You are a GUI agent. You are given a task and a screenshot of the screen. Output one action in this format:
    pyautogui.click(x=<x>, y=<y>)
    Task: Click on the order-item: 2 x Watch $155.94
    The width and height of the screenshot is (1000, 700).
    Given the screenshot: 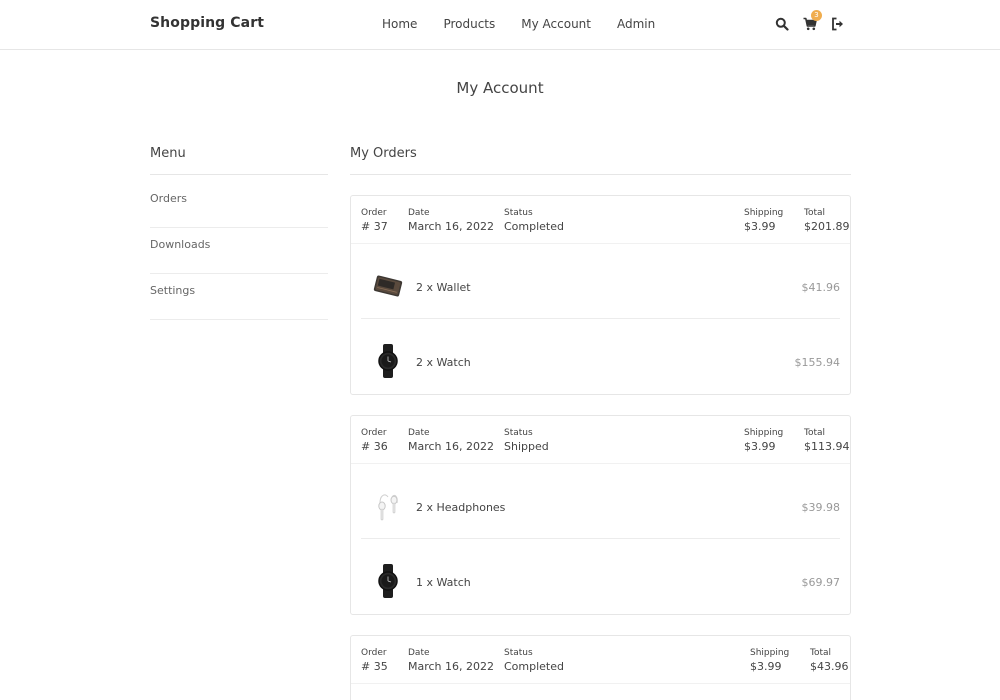 What is the action you would take?
    pyautogui.click(x=600, y=356)
    